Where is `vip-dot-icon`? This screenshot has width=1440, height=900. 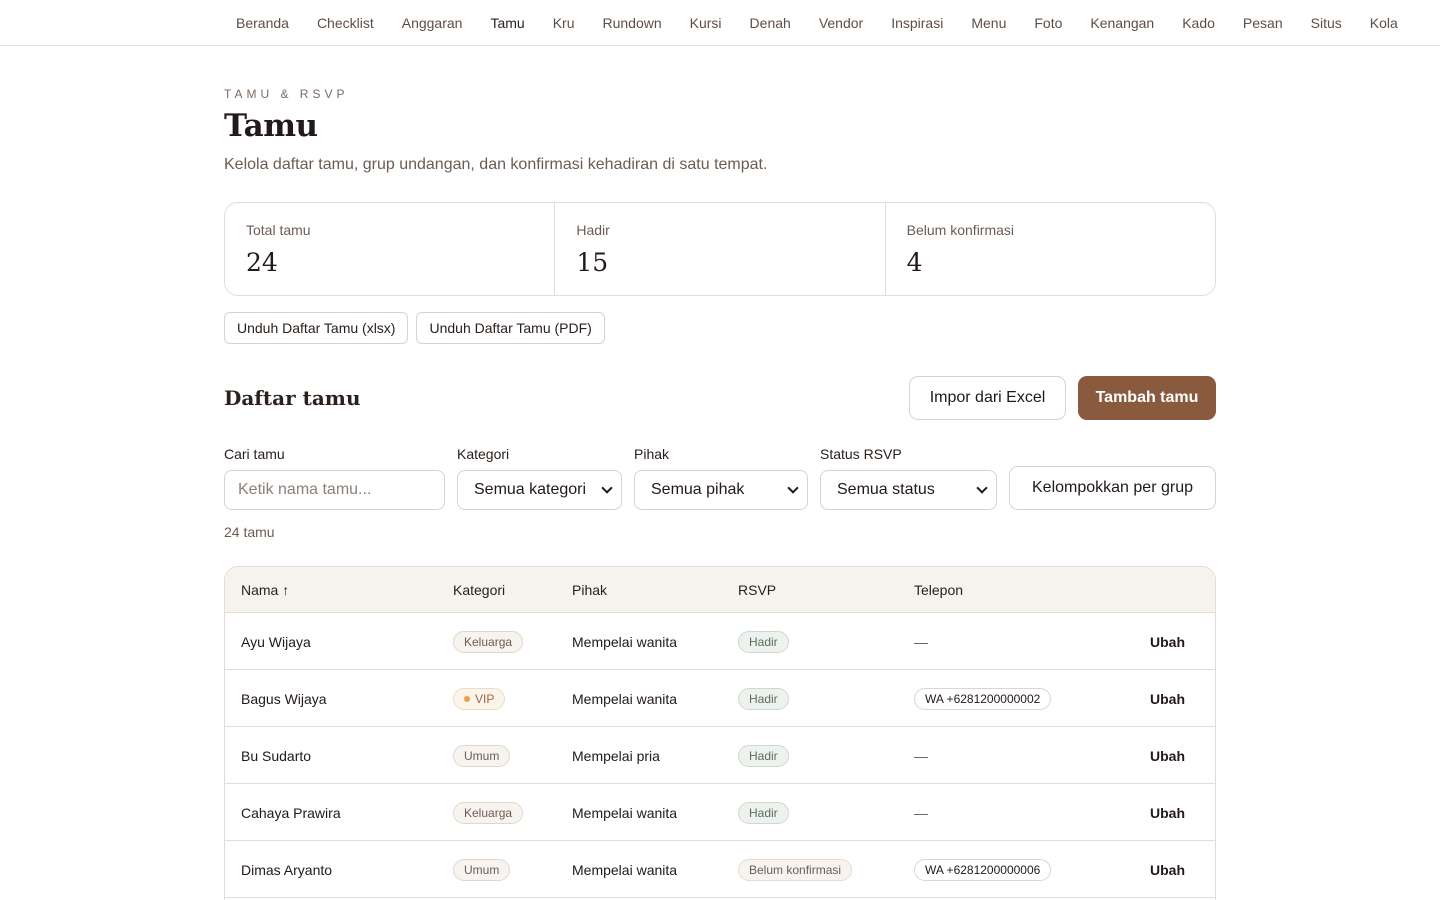 vip-dot-icon is located at coordinates (467, 698).